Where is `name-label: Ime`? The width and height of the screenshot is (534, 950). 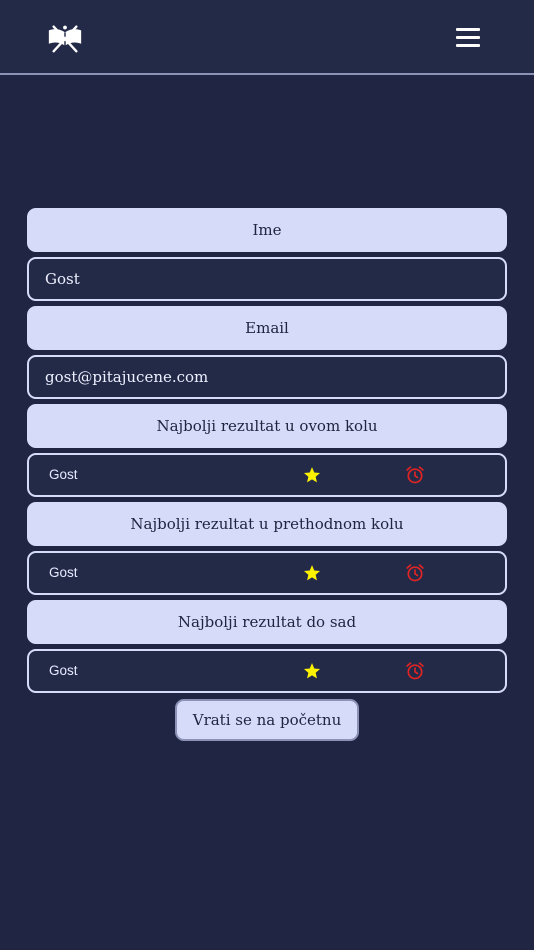 name-label: Ime is located at coordinates (267, 230).